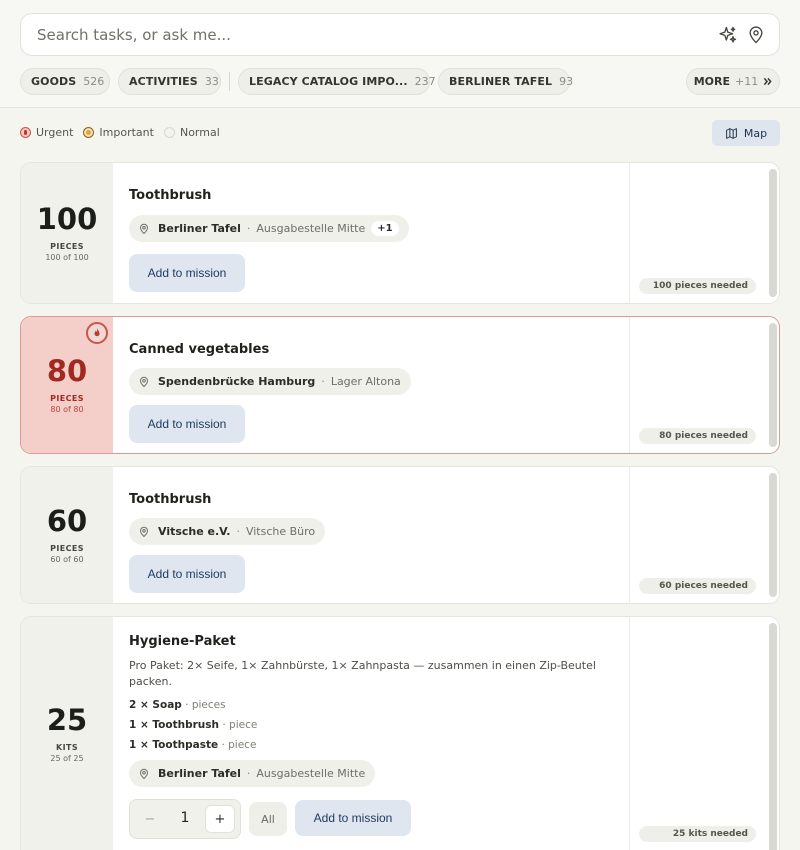 This screenshot has height=850, width=800. Describe the element at coordinates (704, 385) in the screenshot. I see `card-side-panel: 80 pieces needed` at that location.